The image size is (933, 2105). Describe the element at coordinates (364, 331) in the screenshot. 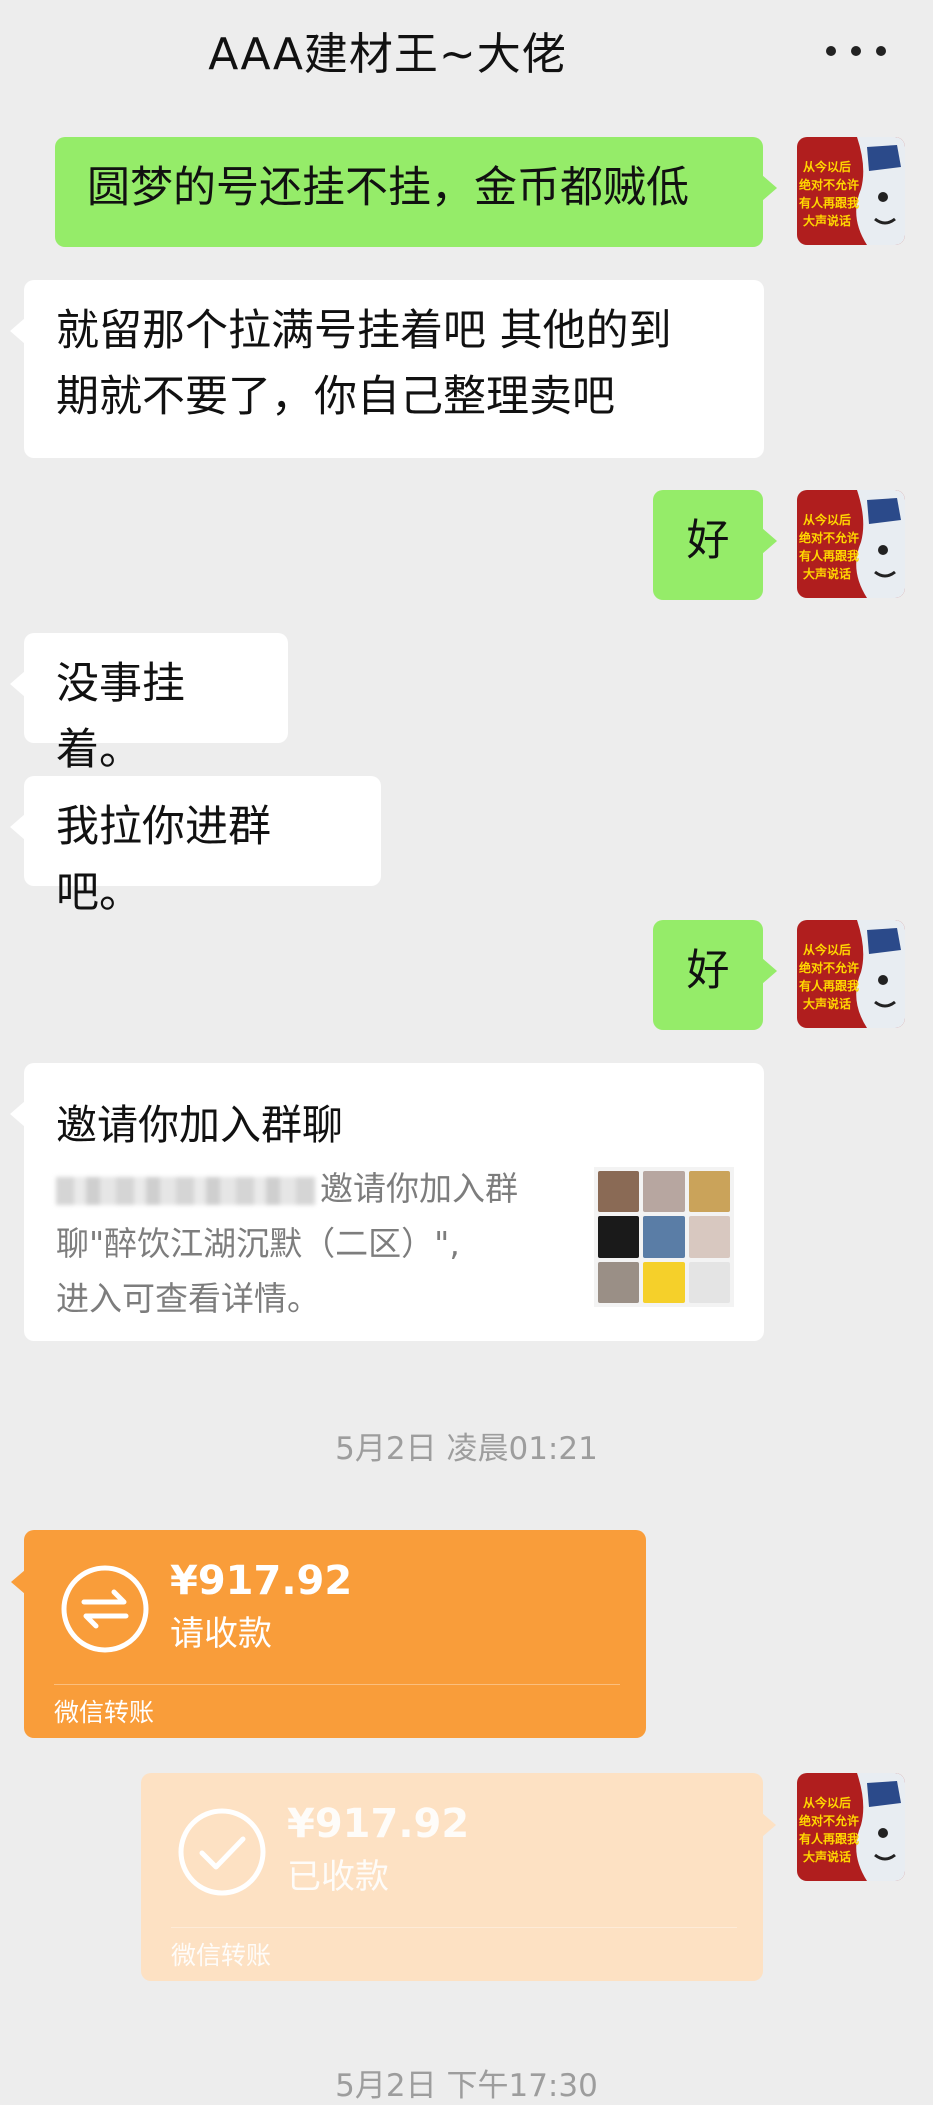

I see `message-text-line: 就留那个拉满号挂着吧 其他的到` at that location.